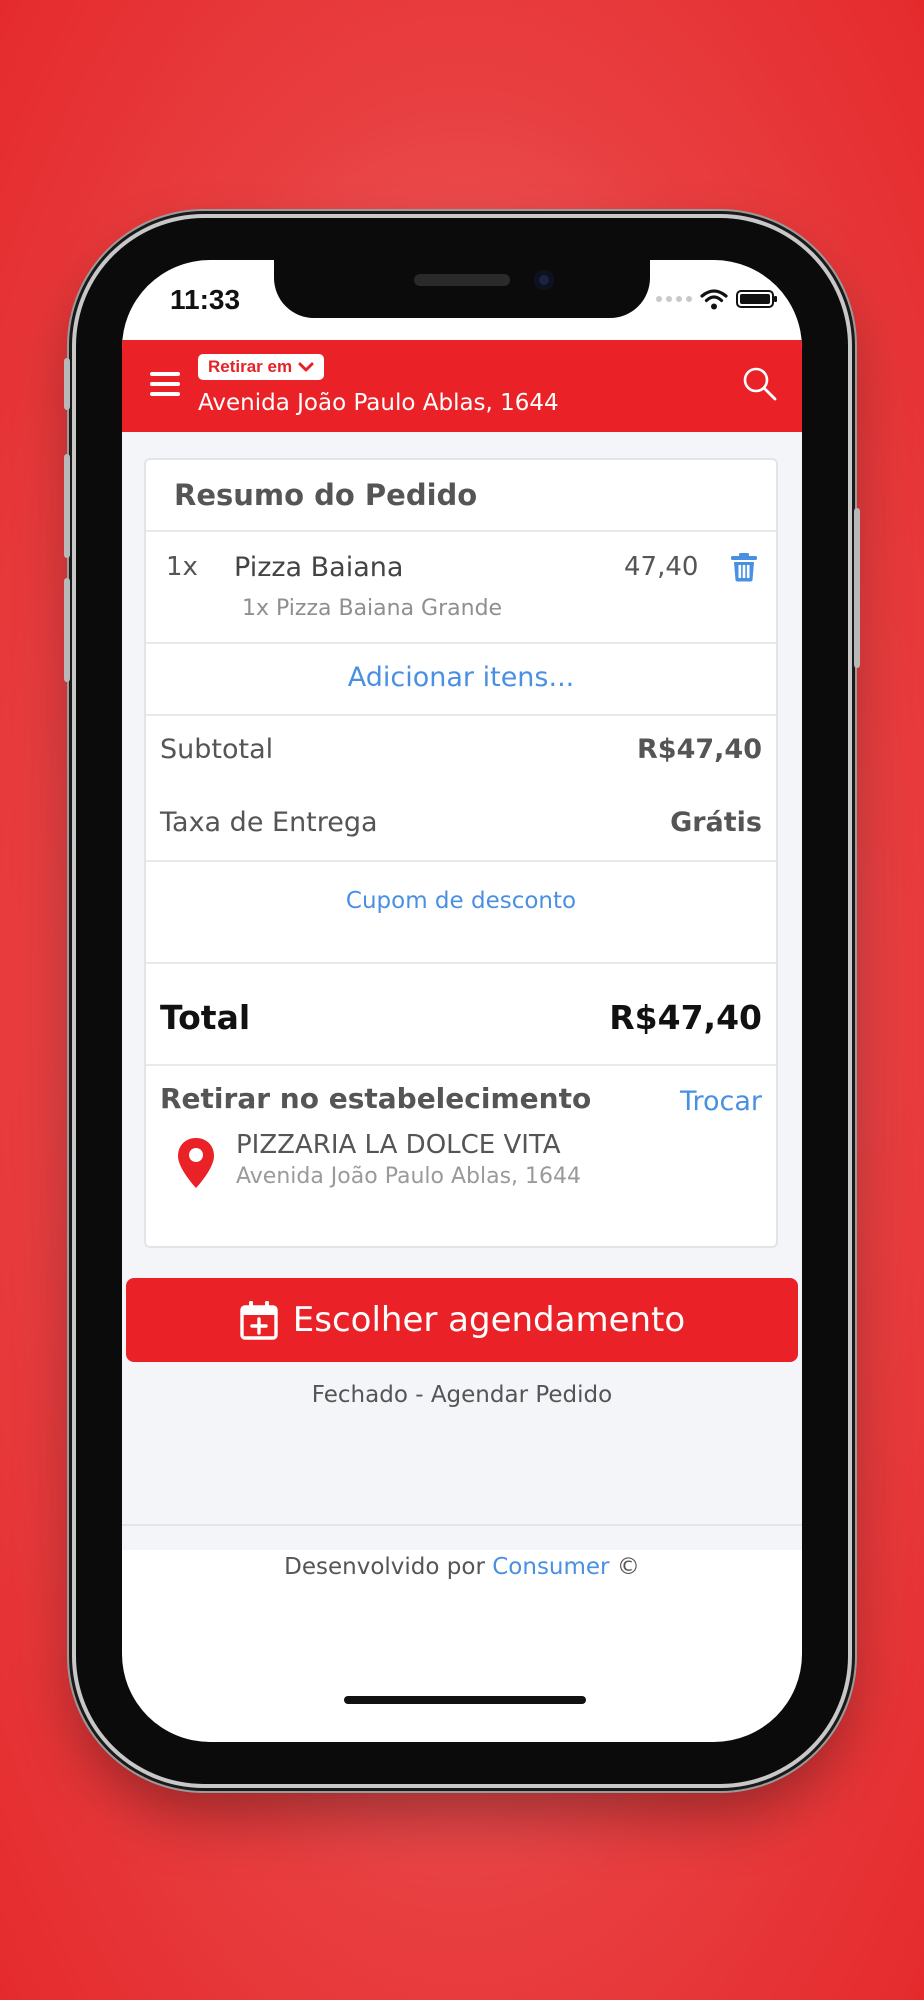 This screenshot has height=2000, width=924. Describe the element at coordinates (326, 495) in the screenshot. I see `card-title: Resumo do Pedido` at that location.